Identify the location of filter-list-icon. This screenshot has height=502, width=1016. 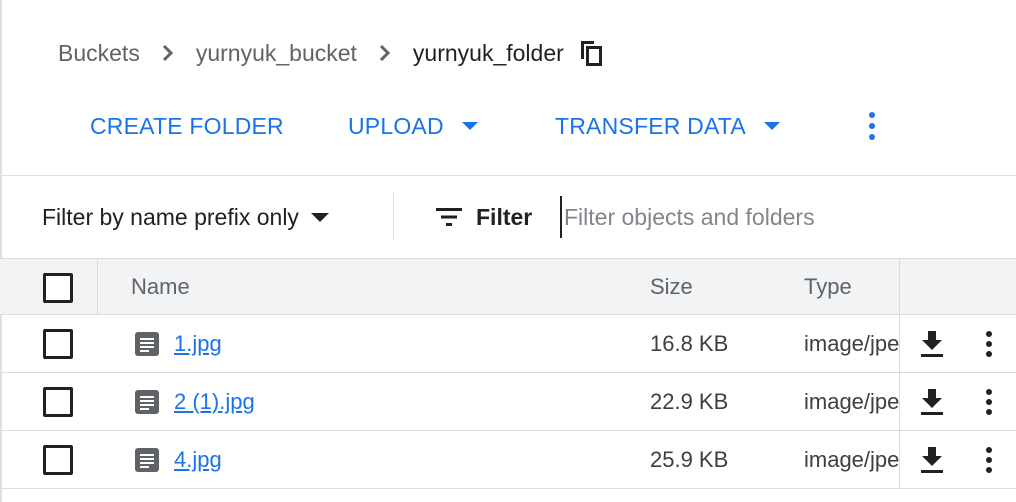
(449, 217).